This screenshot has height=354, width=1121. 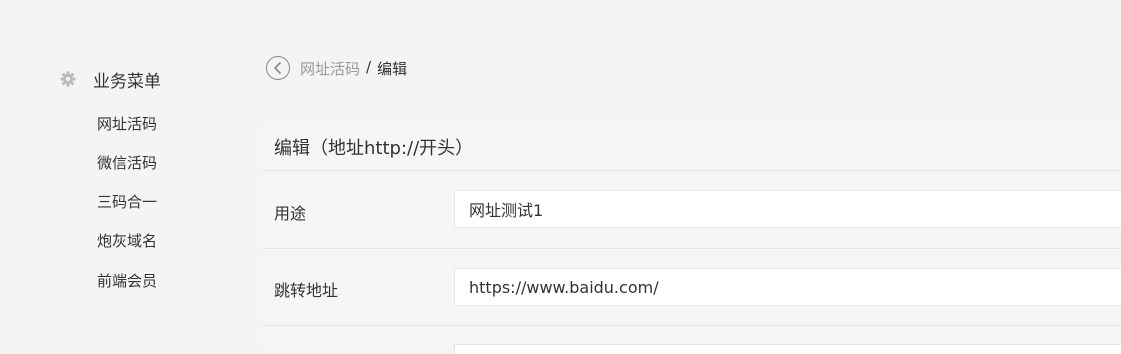 I want to click on sidebar-item-frontend-member: 前端会员, so click(x=127, y=280).